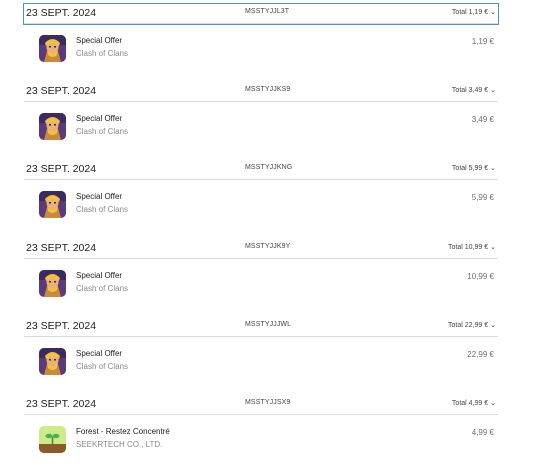 The width and height of the screenshot is (553, 473). What do you see at coordinates (268, 324) in the screenshot?
I see `order-id: MSSTYJJJWL` at bounding box center [268, 324].